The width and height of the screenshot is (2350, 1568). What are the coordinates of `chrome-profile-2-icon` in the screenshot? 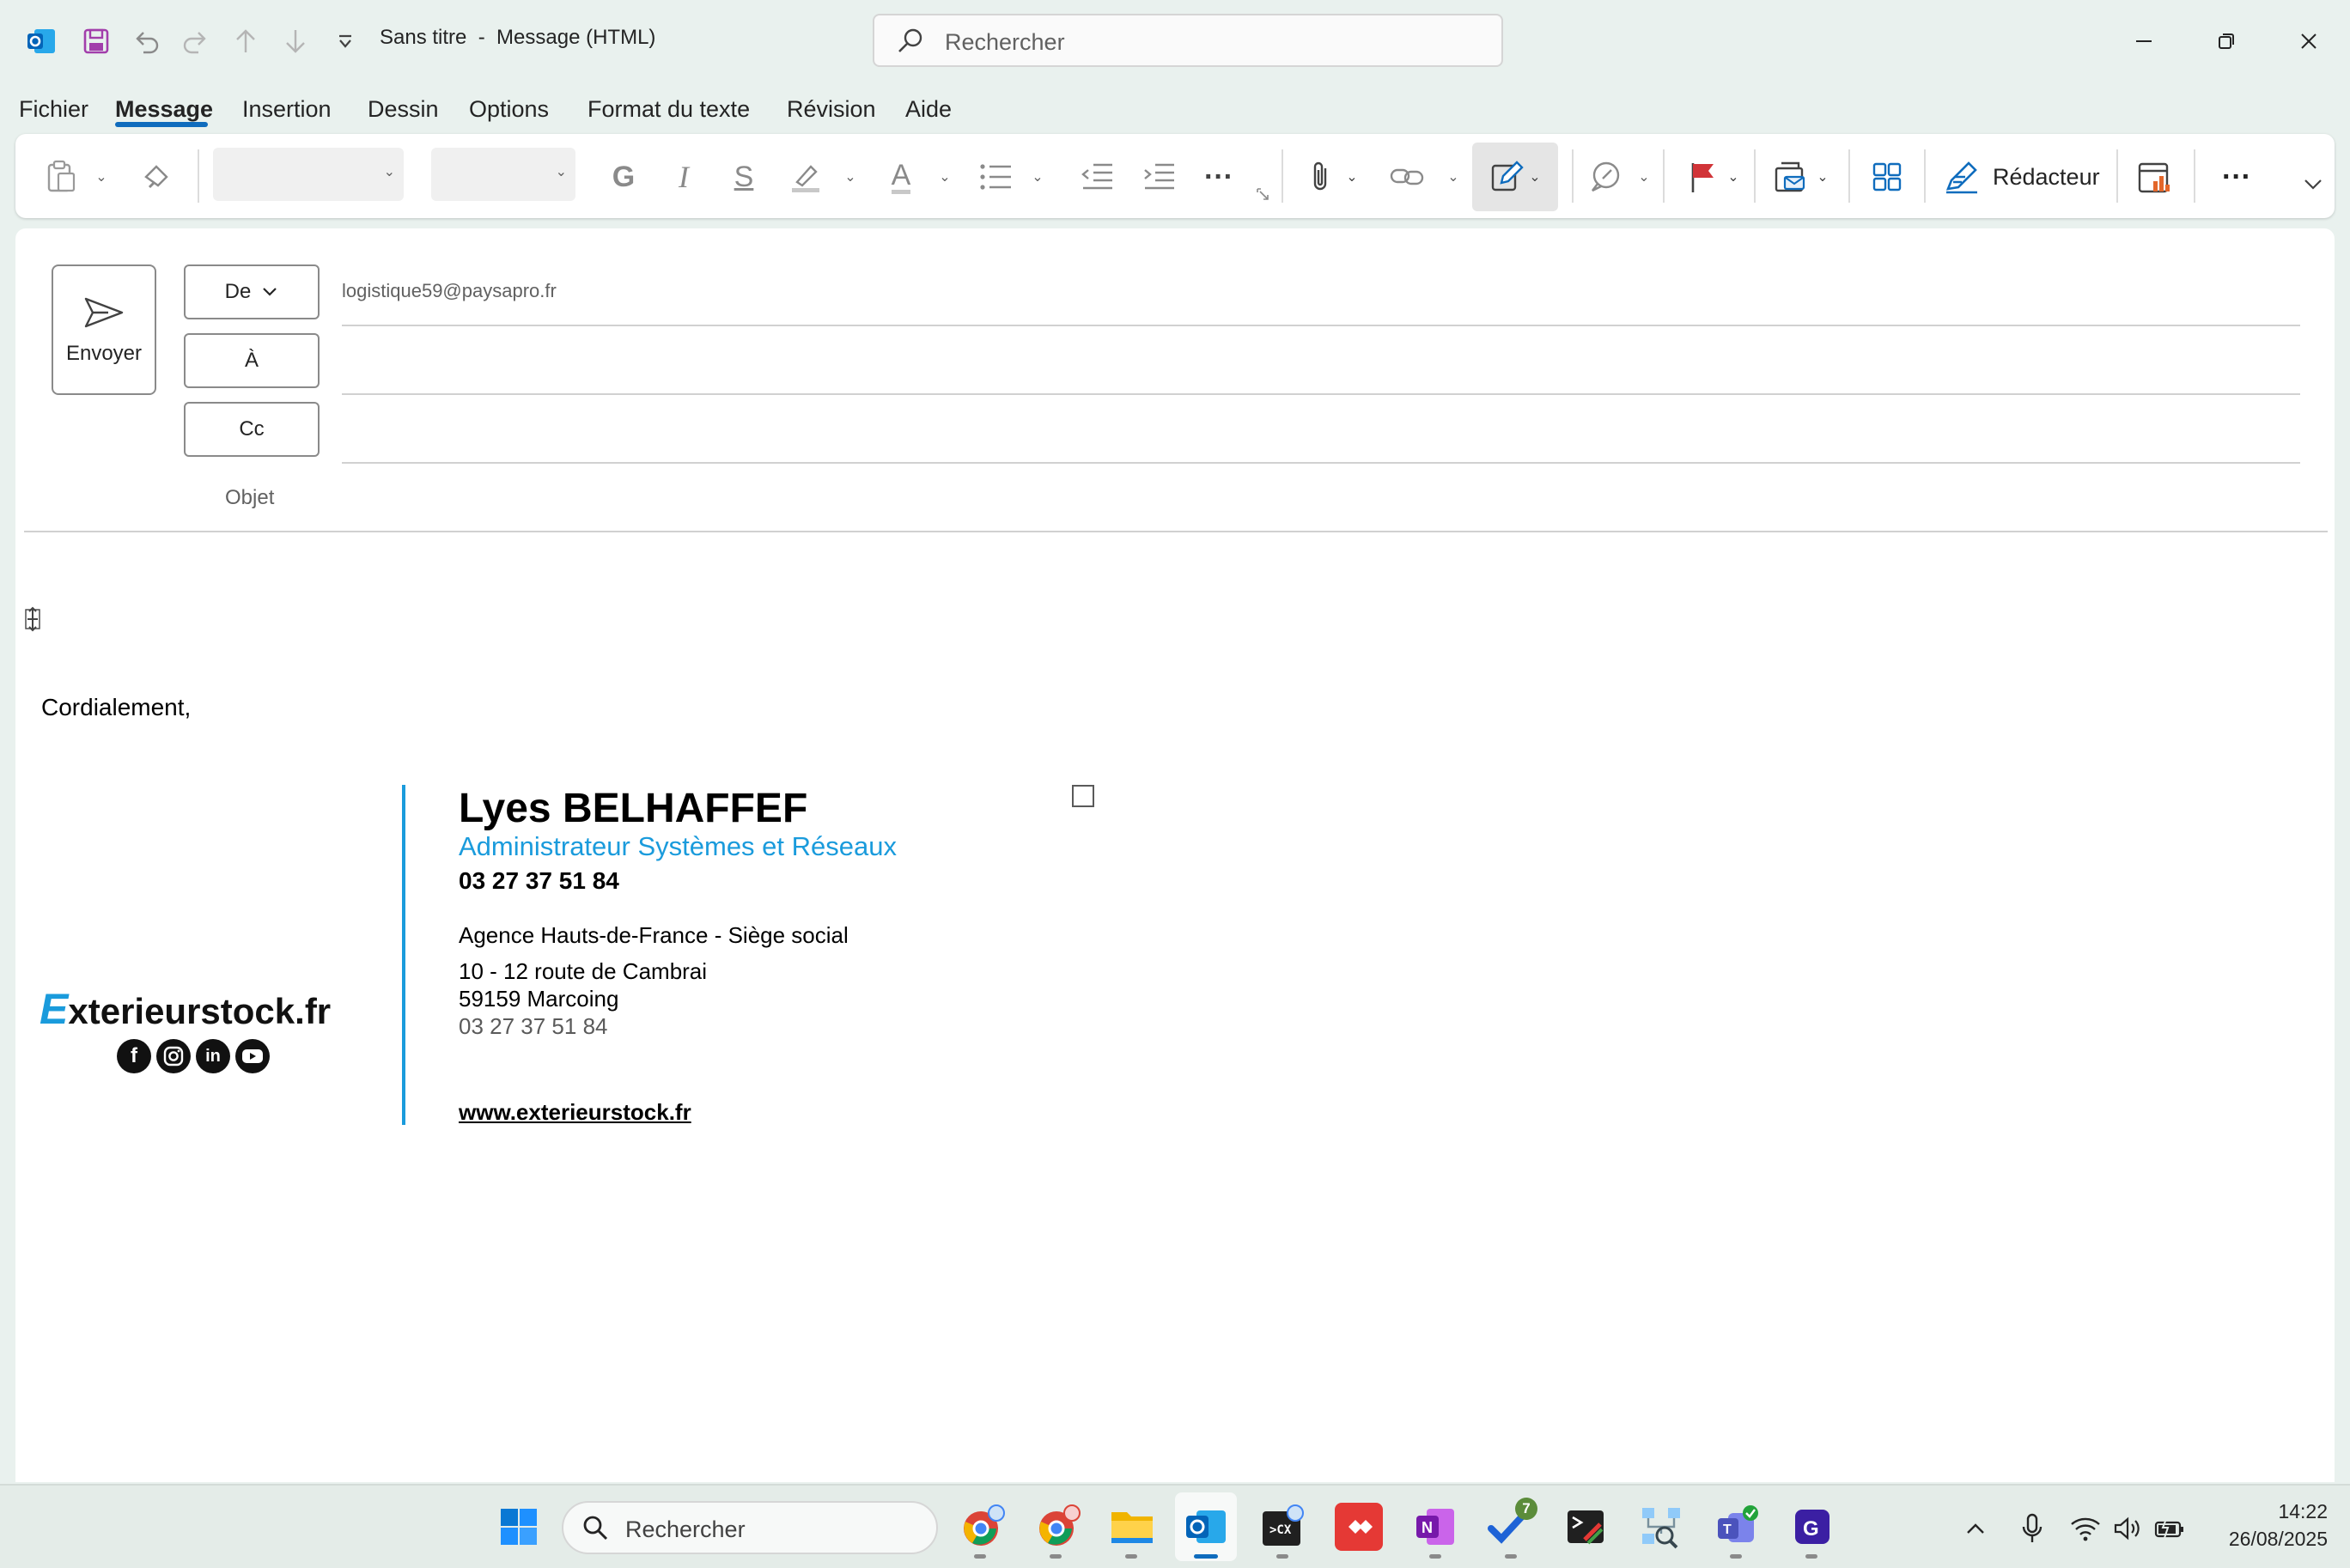 It's located at (1058, 1527).